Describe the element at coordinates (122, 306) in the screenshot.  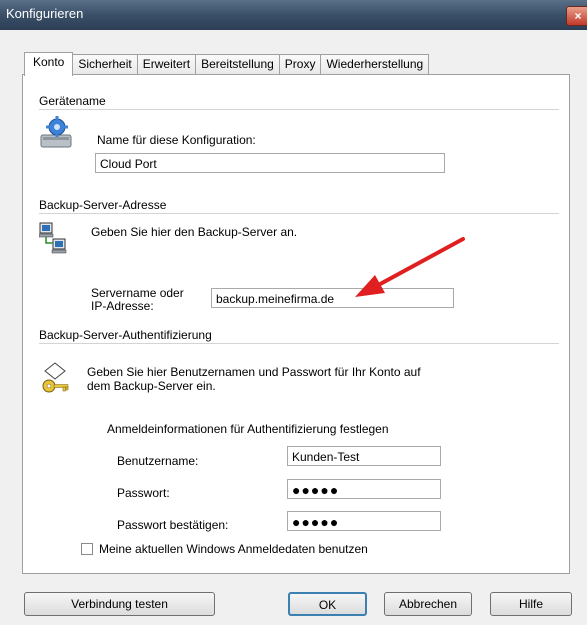
I see `server-address-label-line2: IP-Adresse:` at that location.